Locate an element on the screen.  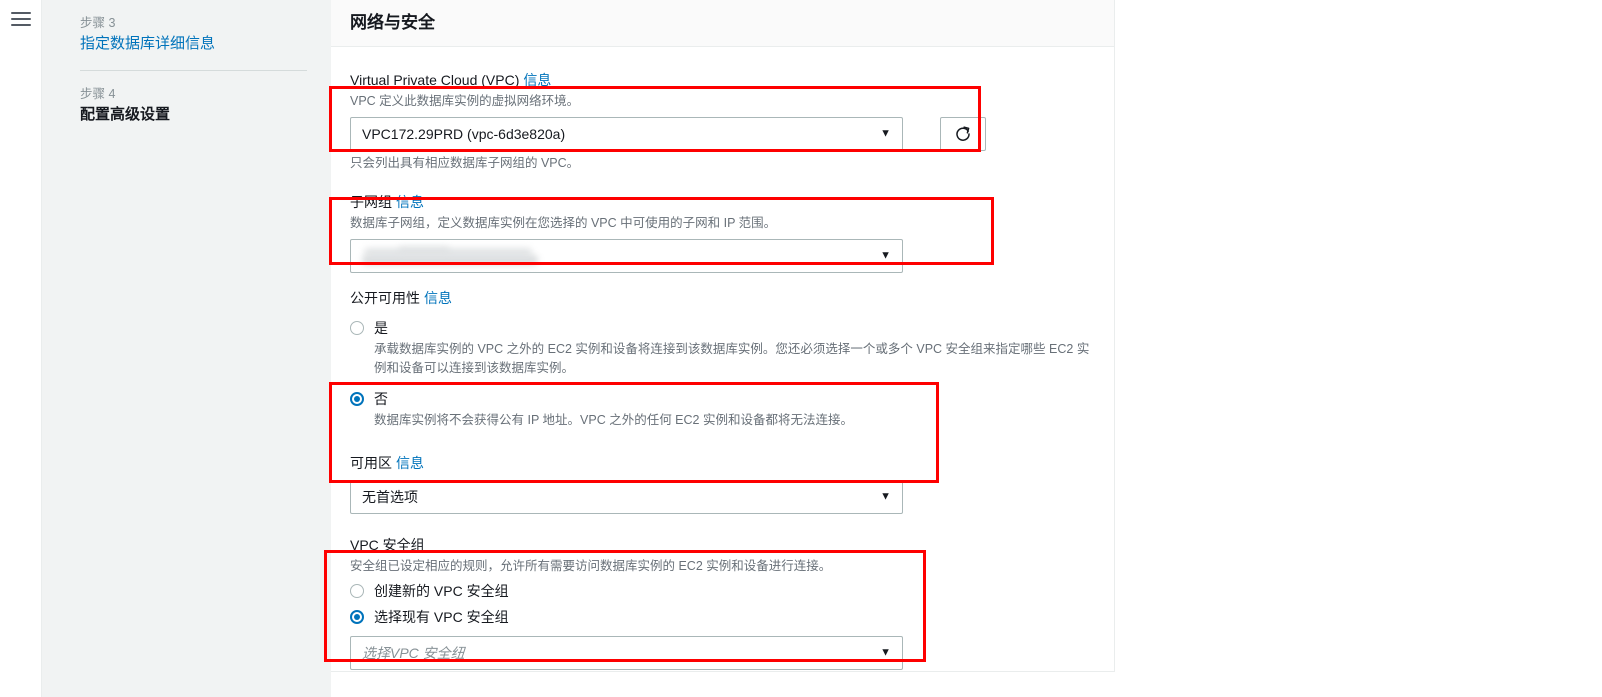
availability-zone-select-value: 无首选项 is located at coordinates (390, 497).